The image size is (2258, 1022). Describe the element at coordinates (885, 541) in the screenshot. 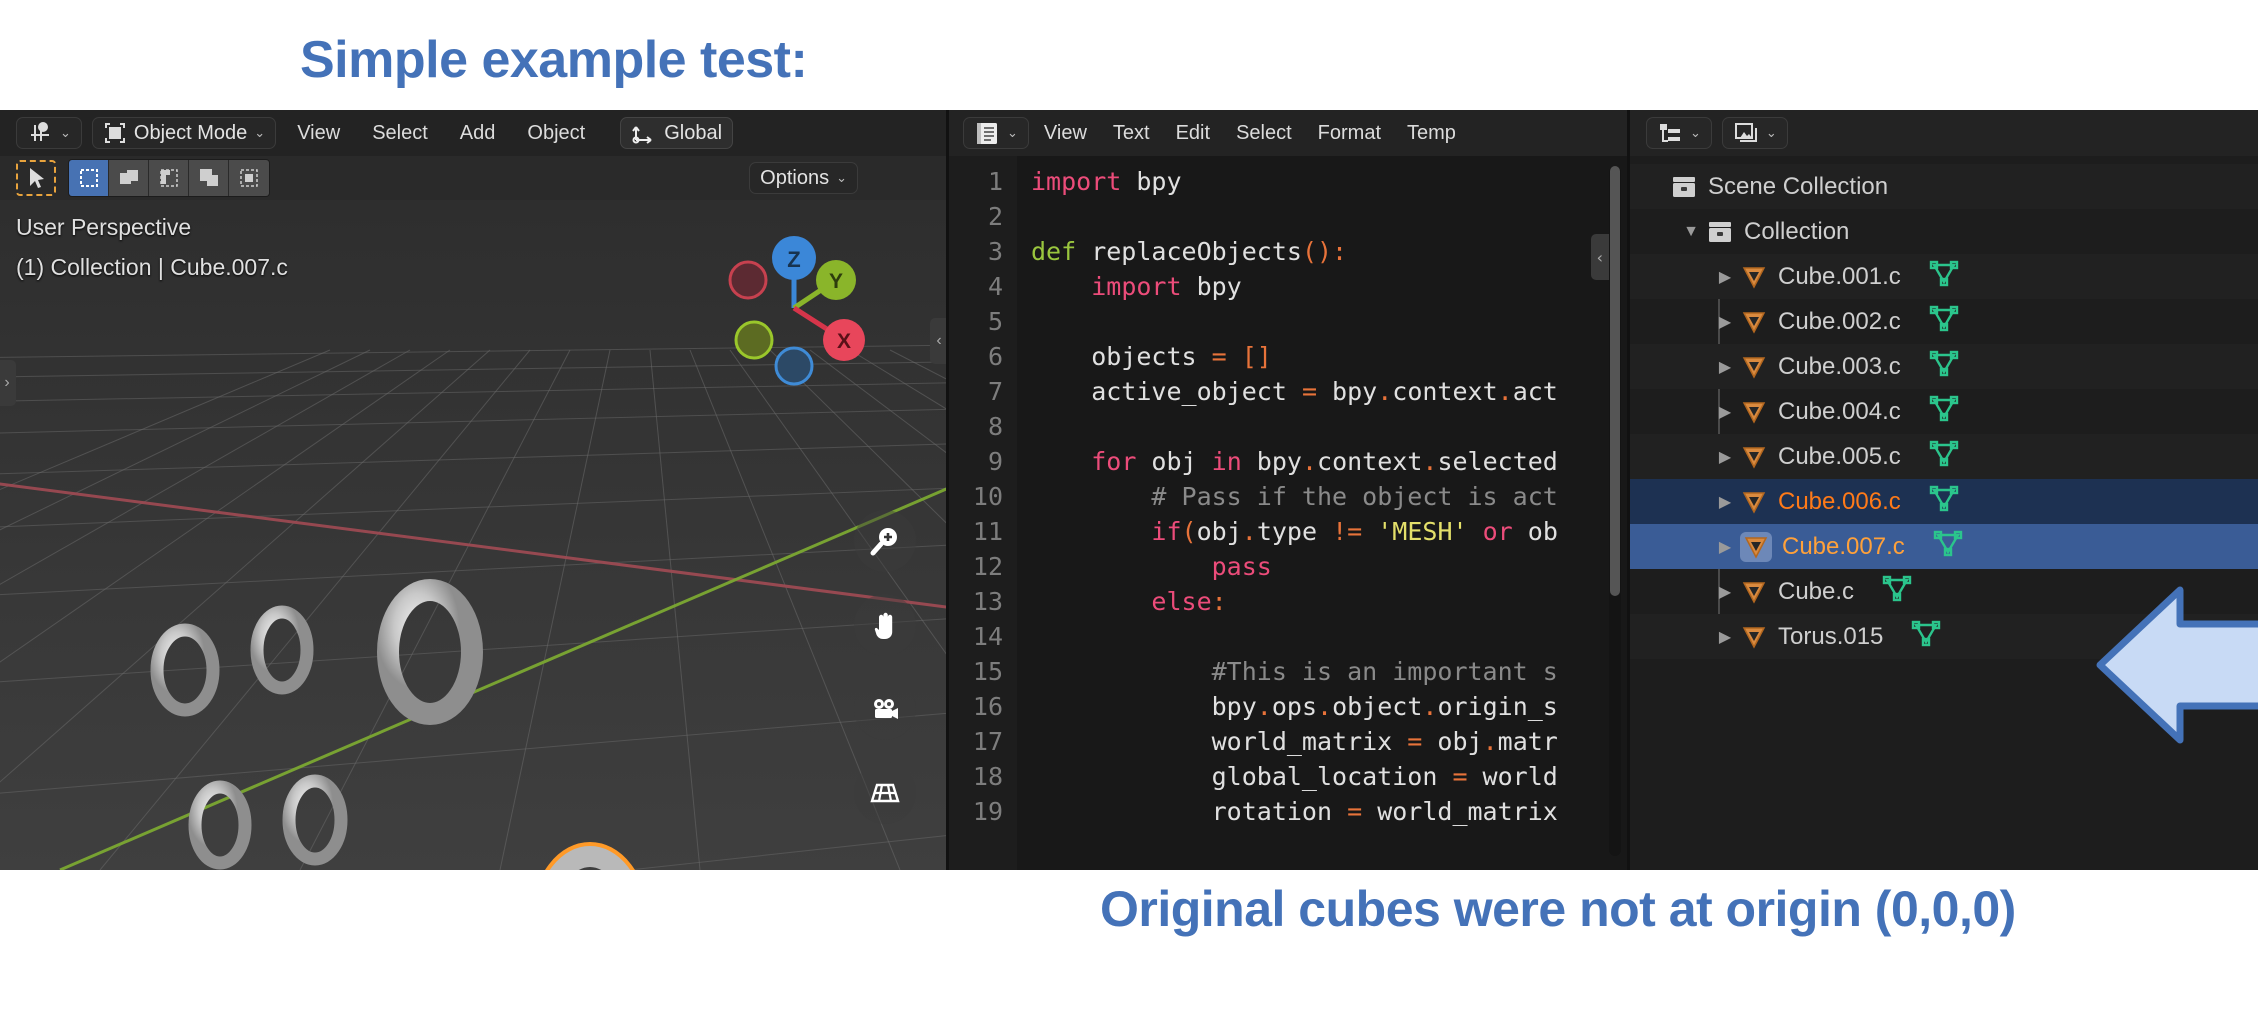

I see `zoom-icon` at that location.